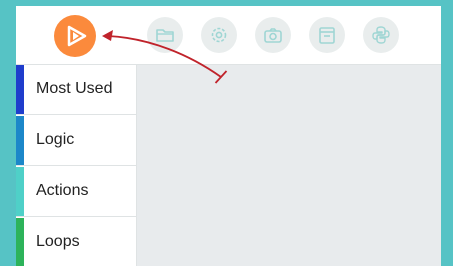 Image resolution: width=453 pixels, height=266 pixels. What do you see at coordinates (55, 139) in the screenshot?
I see `category-label: Logic` at bounding box center [55, 139].